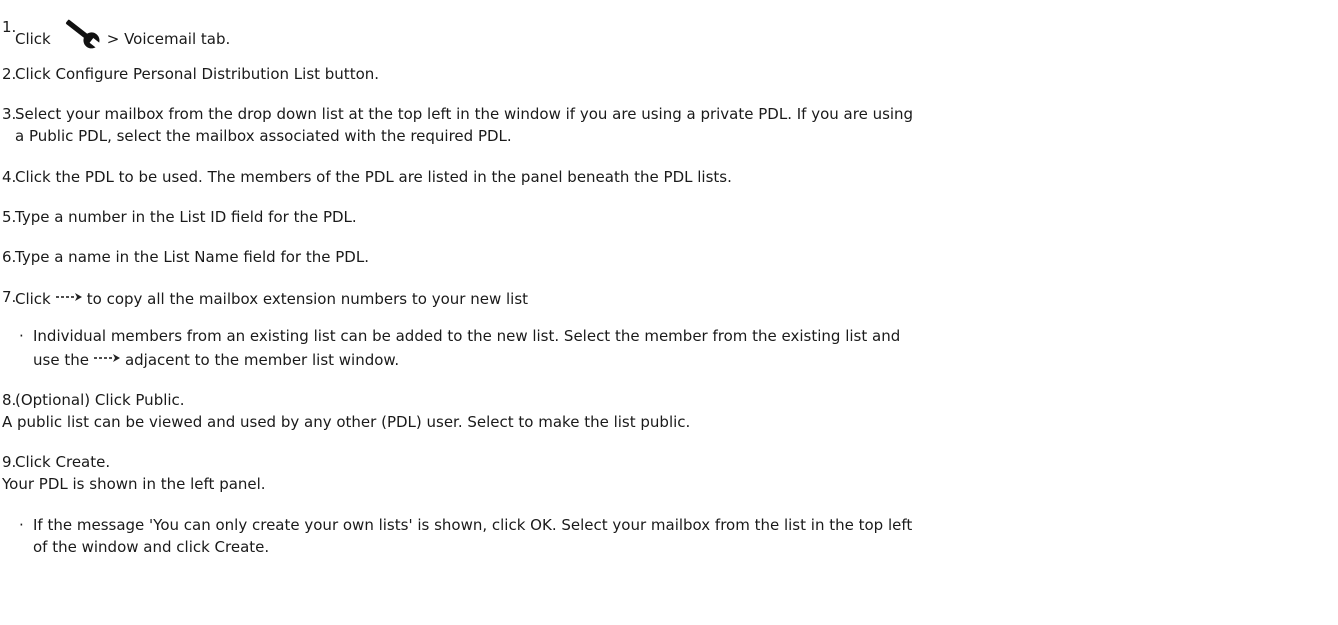 This screenshot has height=625, width=1338. What do you see at coordinates (262, 360) in the screenshot?
I see `note-line2-post: adjacent to the member list window.` at bounding box center [262, 360].